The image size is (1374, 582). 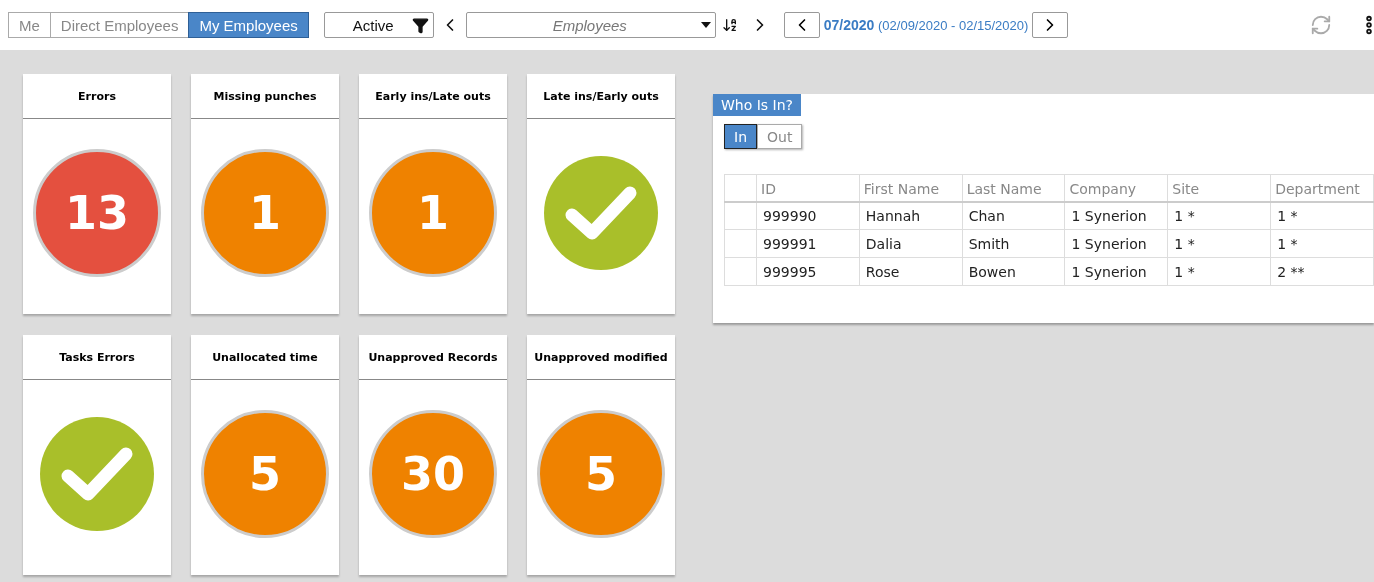 What do you see at coordinates (601, 194) in the screenshot?
I see `tile-card: Late ins/Early outs` at bounding box center [601, 194].